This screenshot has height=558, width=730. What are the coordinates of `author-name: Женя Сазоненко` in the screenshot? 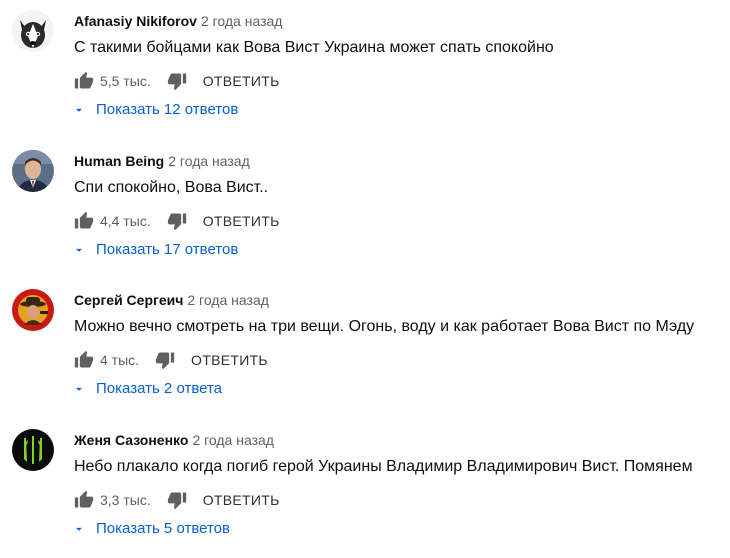 It's located at (131, 440).